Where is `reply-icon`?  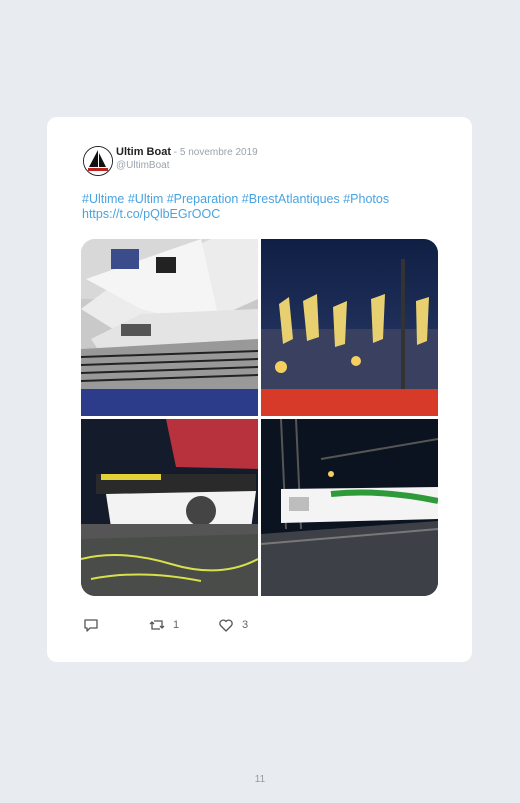
reply-icon is located at coordinates (91, 625).